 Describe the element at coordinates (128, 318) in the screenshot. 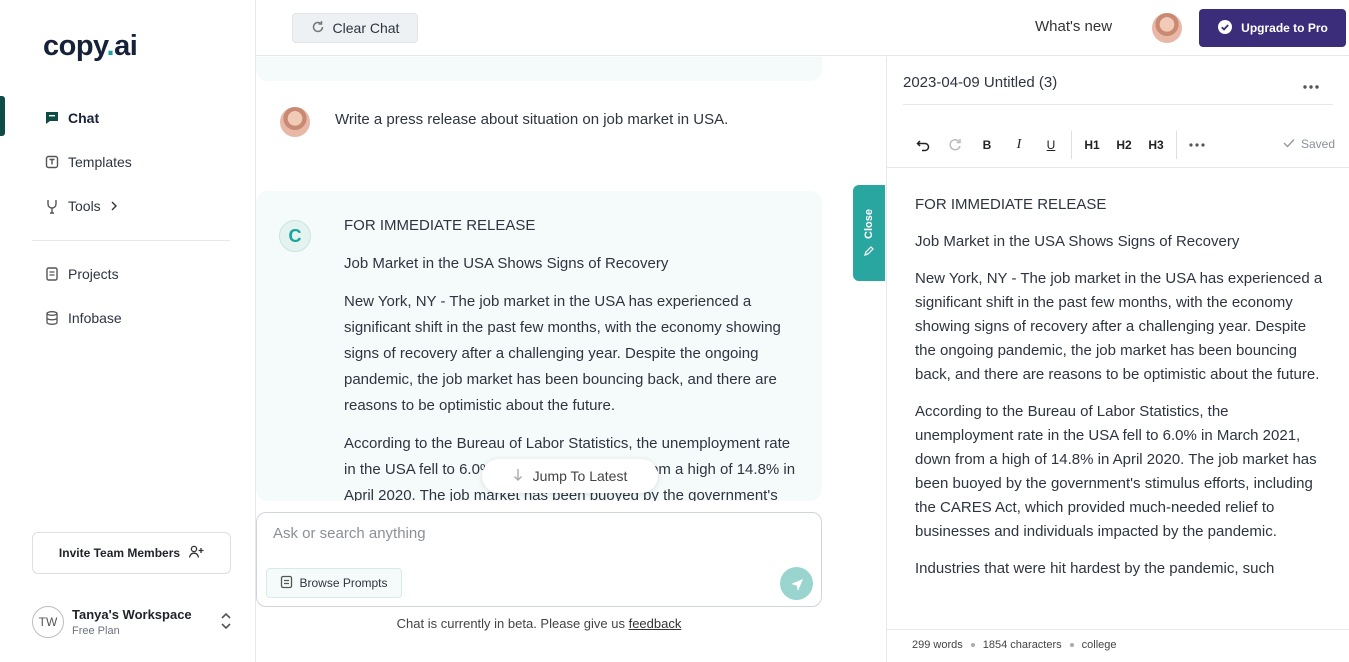

I see `nav-item-infobase: Infobase` at that location.